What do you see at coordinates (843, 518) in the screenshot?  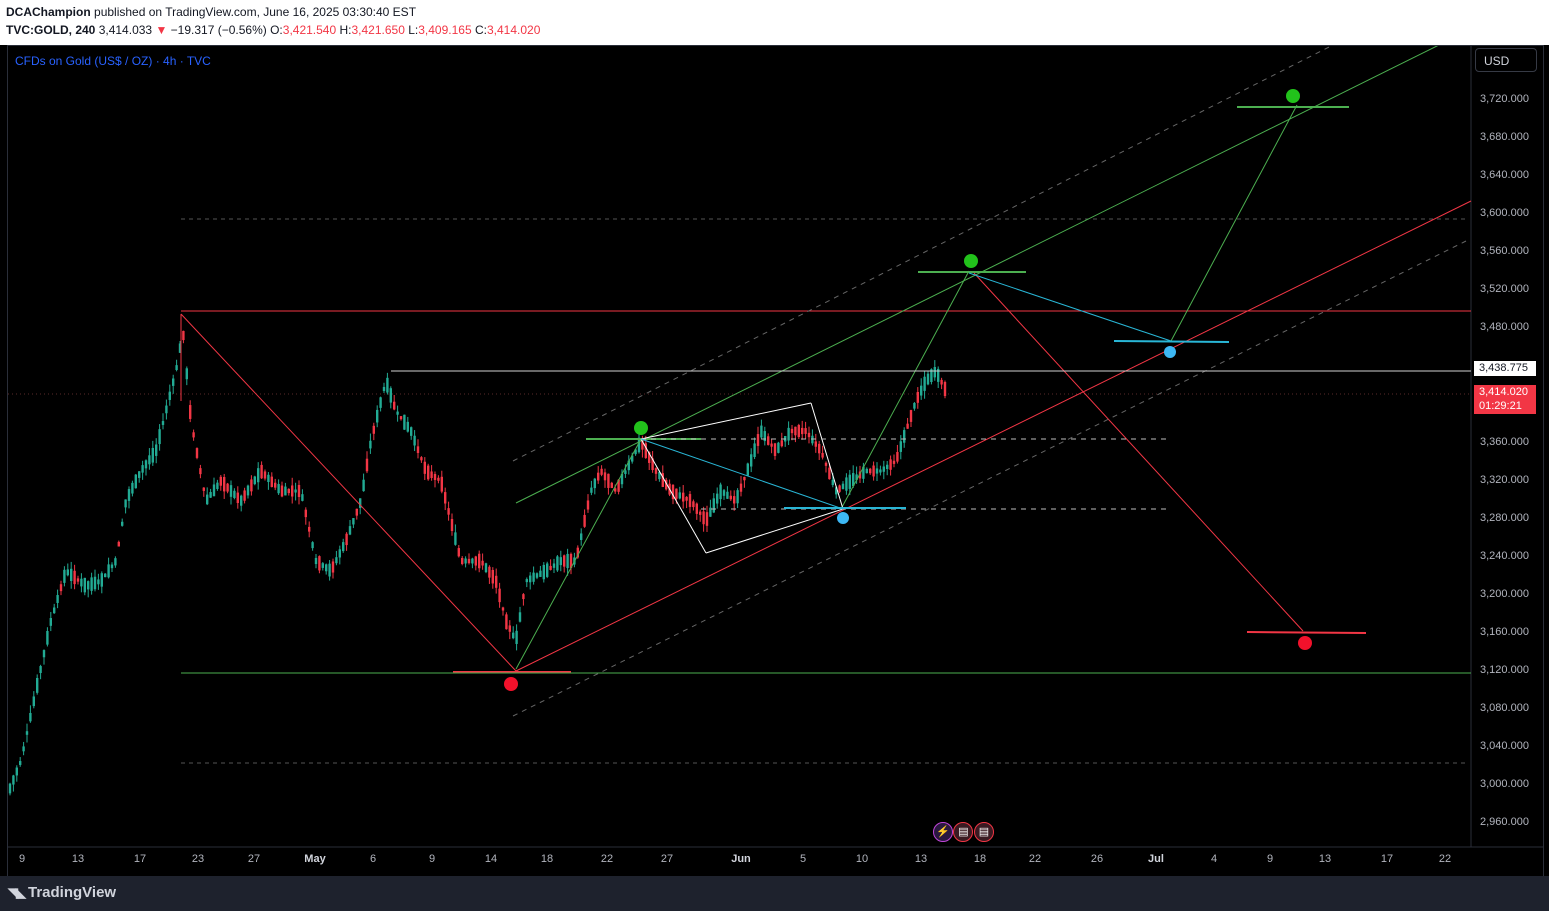 I see `globe-icon` at bounding box center [843, 518].